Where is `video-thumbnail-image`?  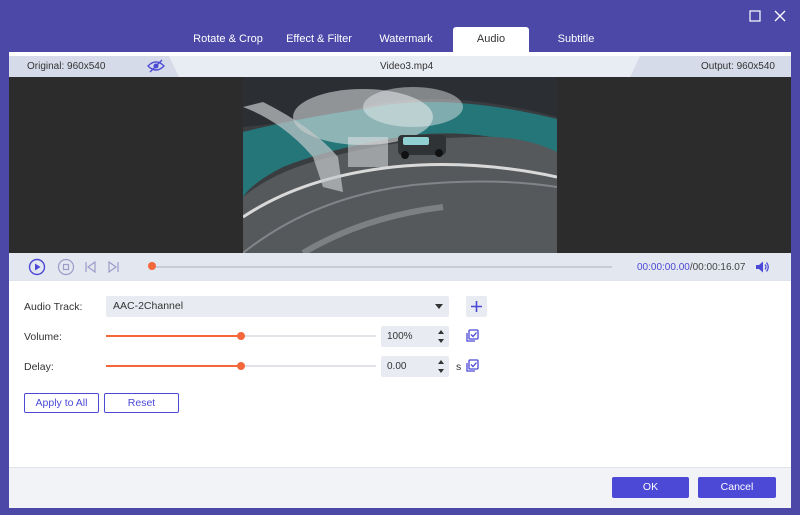 video-thumbnail-image is located at coordinates (400, 165).